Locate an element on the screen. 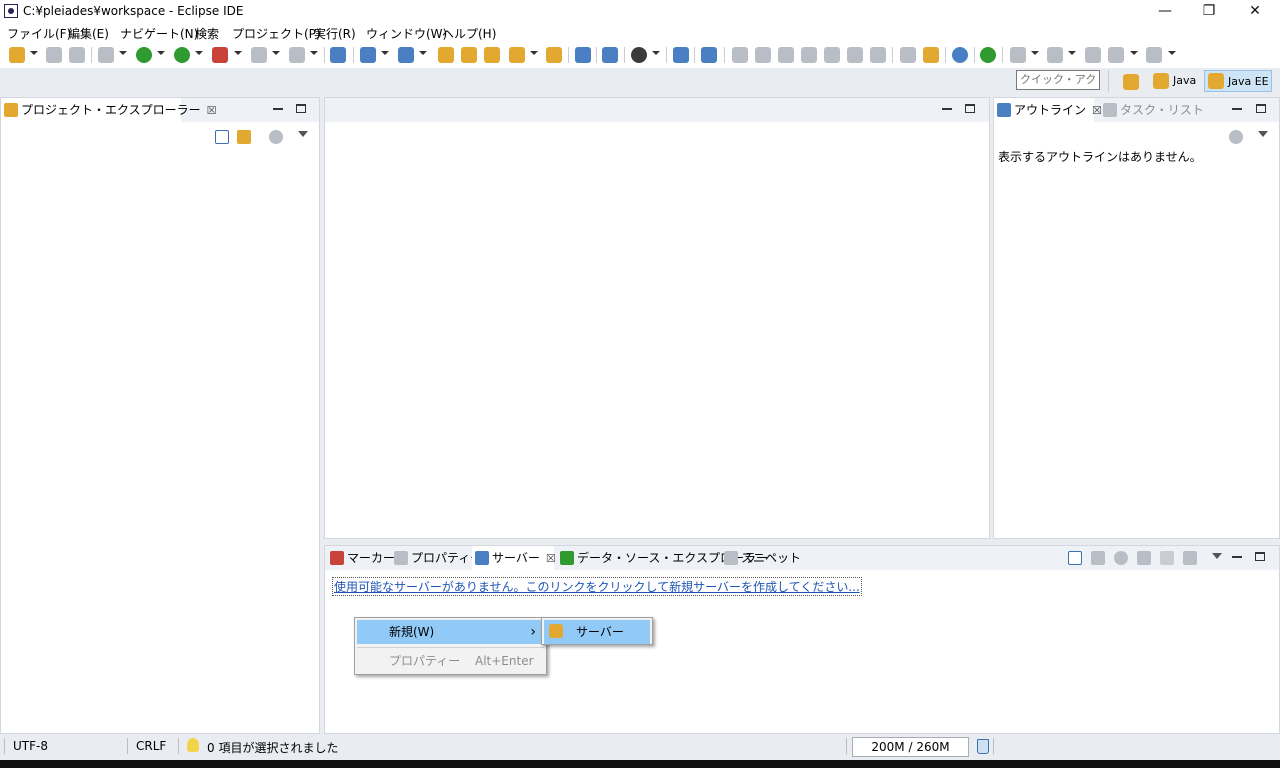 The height and width of the screenshot is (768, 1280). stop-icon is located at coordinates (259, 55).